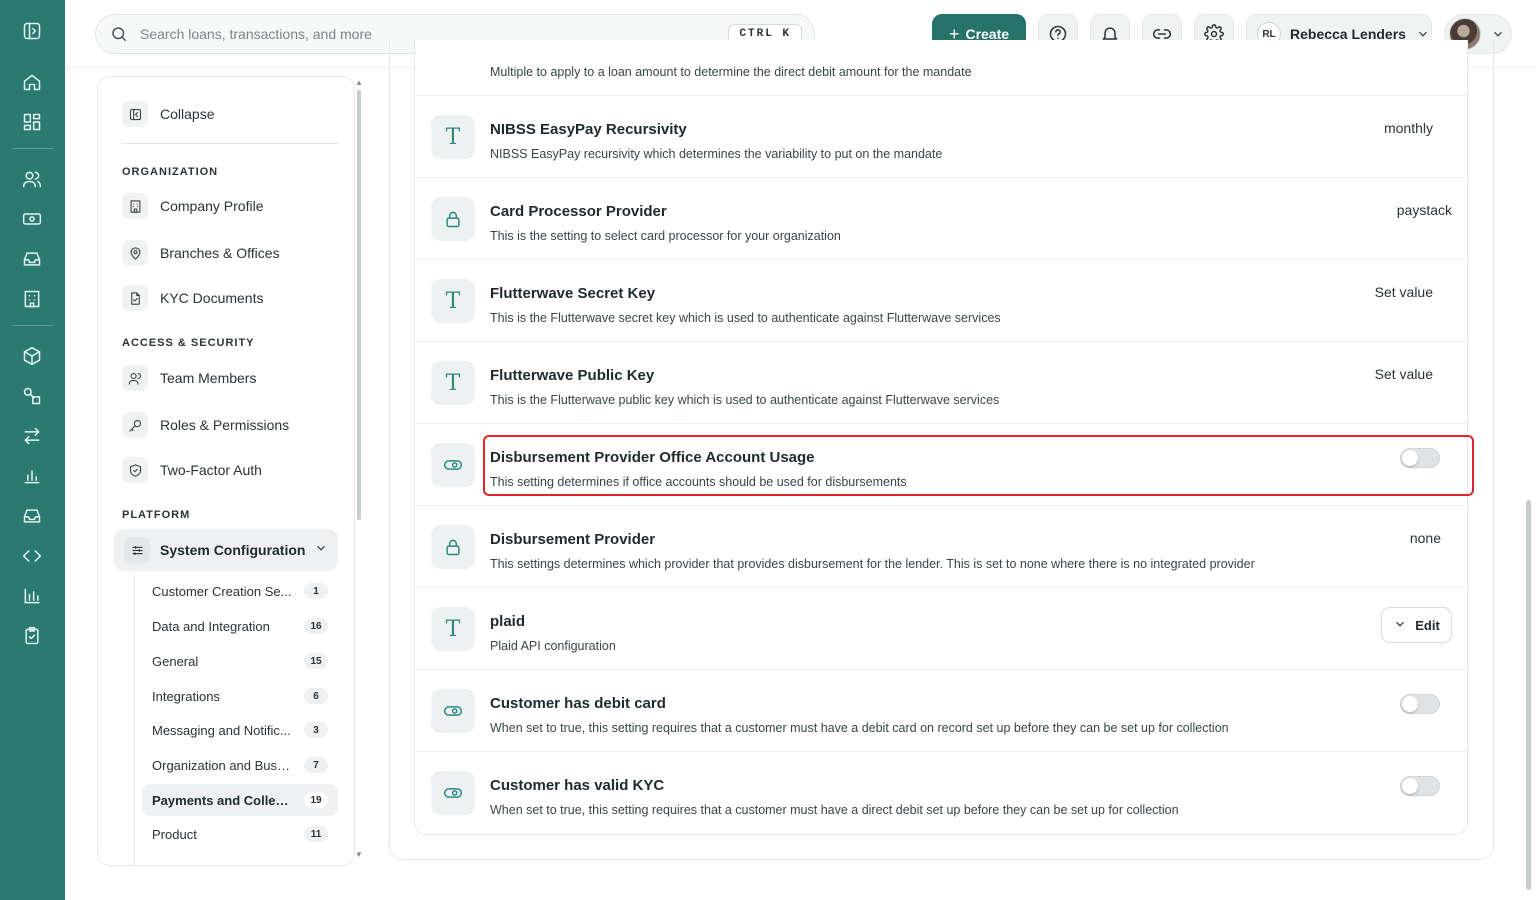 The image size is (1536, 900). What do you see at coordinates (1408, 128) in the screenshot?
I see `setting-value: monthly` at bounding box center [1408, 128].